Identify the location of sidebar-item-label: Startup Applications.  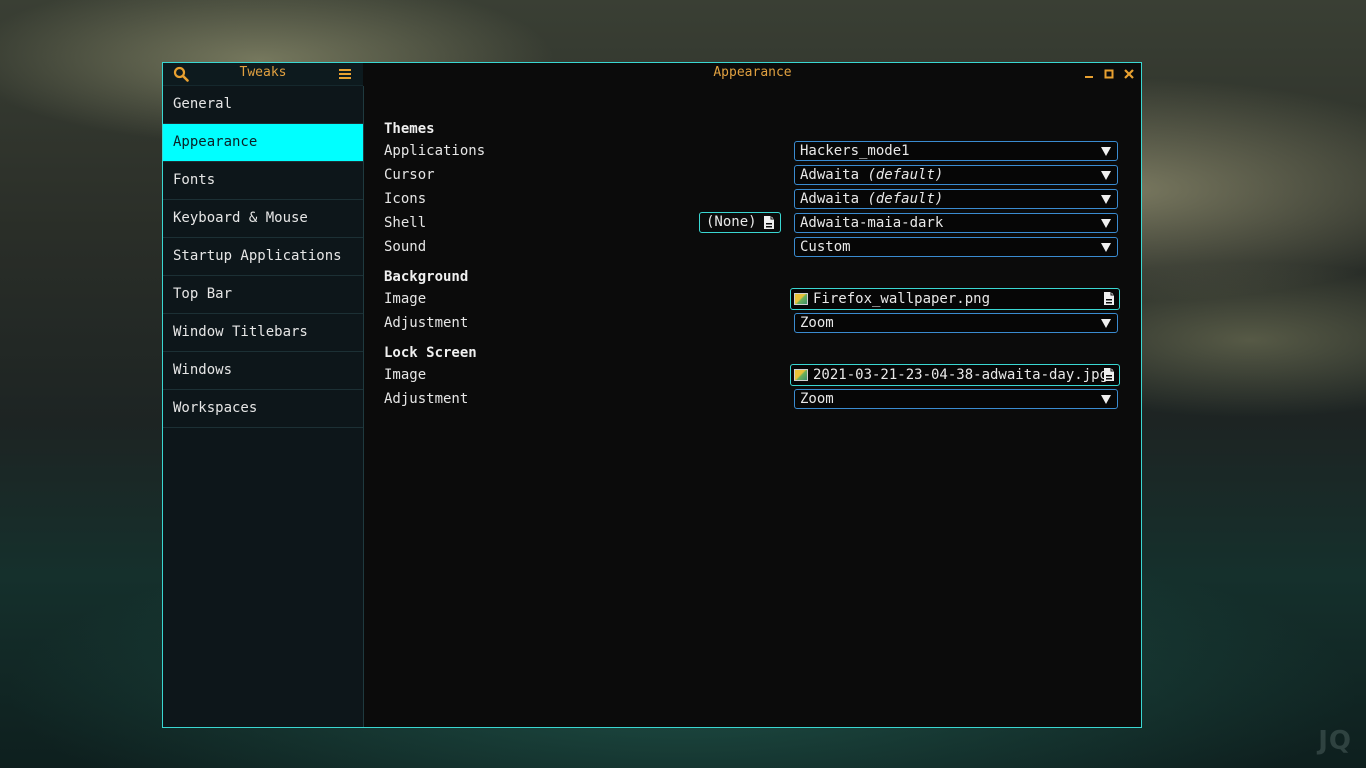
(257, 256).